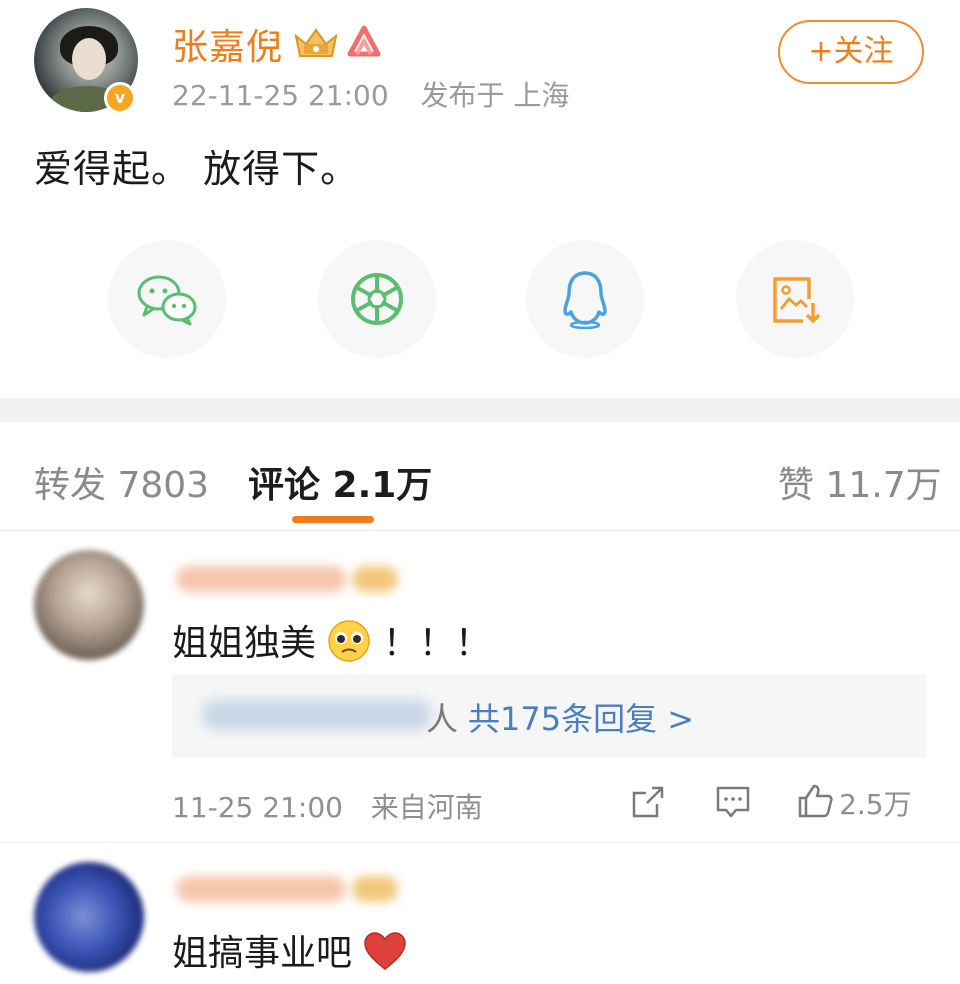 This screenshot has width=960, height=984. I want to click on share-save-image-button, so click(795, 299).